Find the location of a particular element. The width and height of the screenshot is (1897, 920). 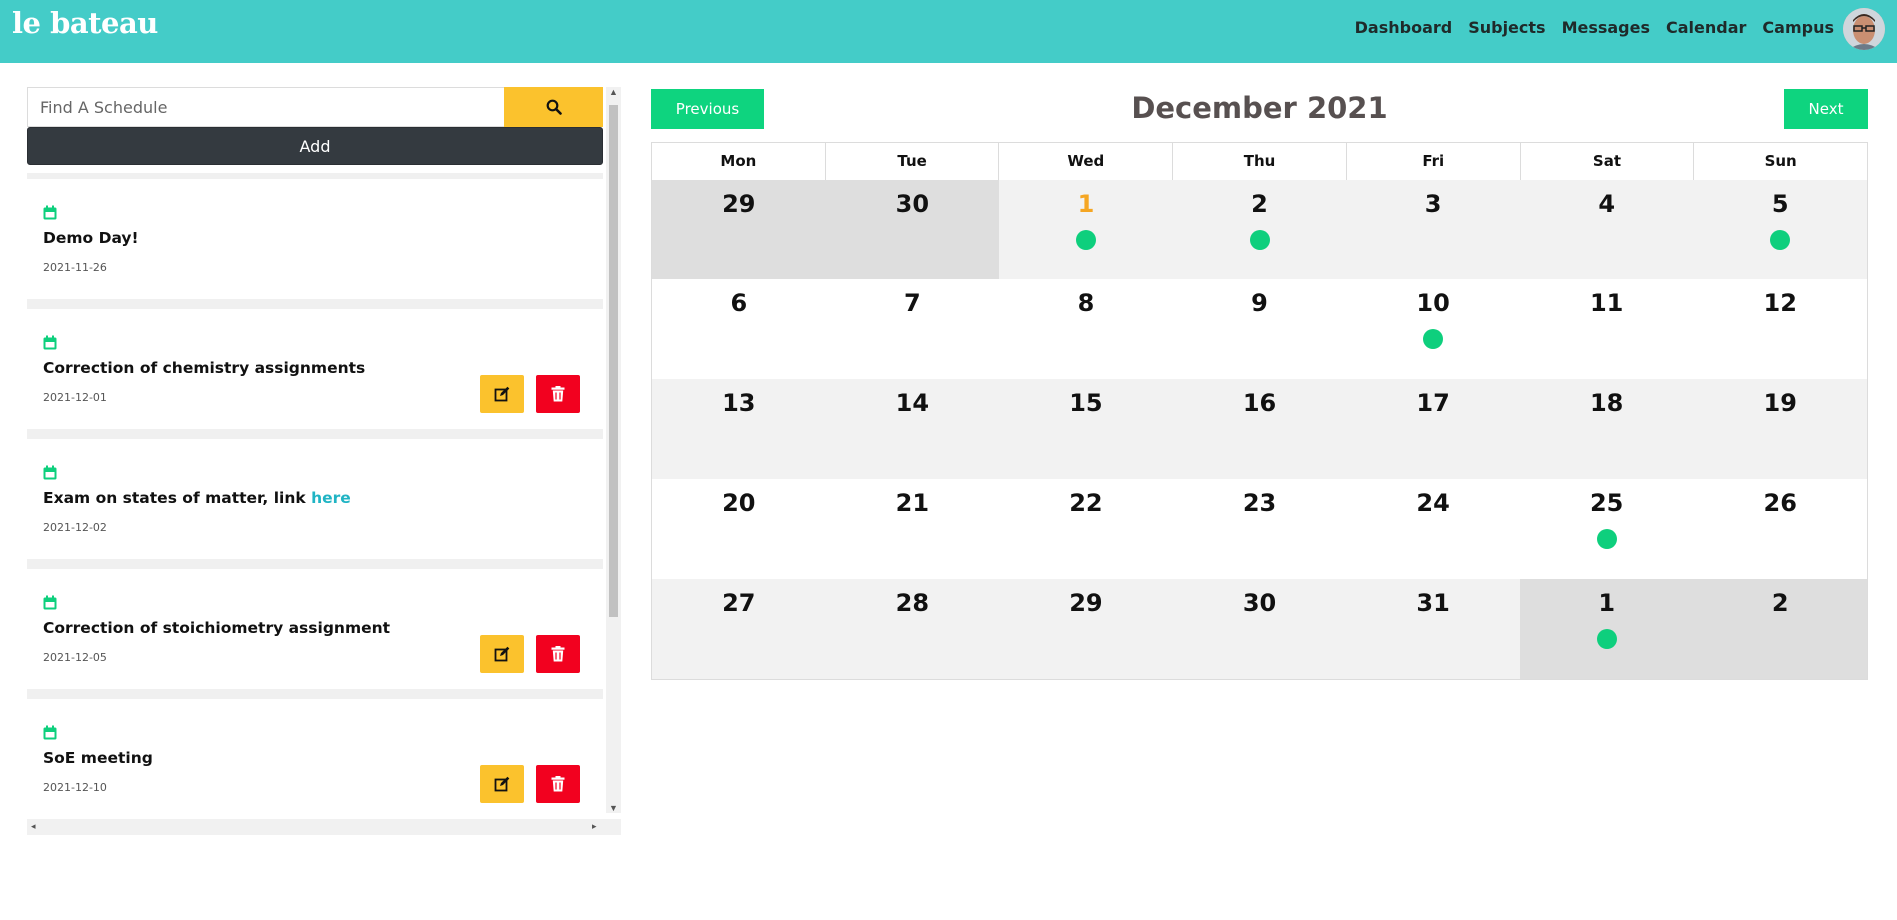

day-number: 23 is located at coordinates (1259, 503).